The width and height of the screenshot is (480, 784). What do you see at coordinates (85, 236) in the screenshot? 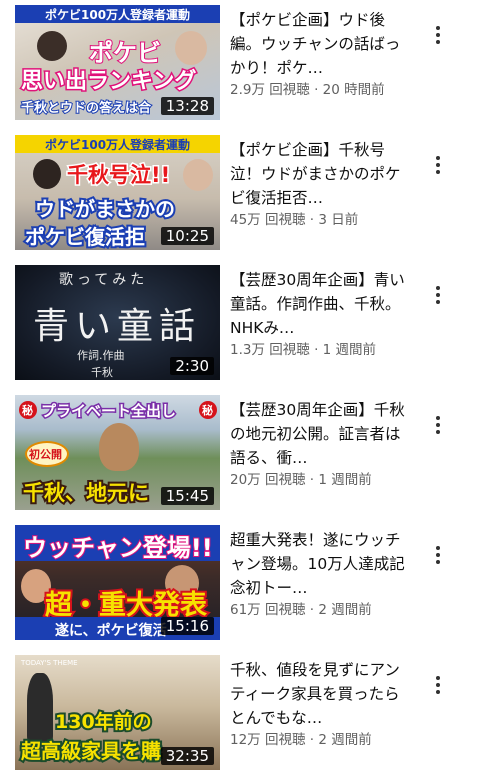
I see `thumbnail-caption: ポケビ復活拒` at bounding box center [85, 236].